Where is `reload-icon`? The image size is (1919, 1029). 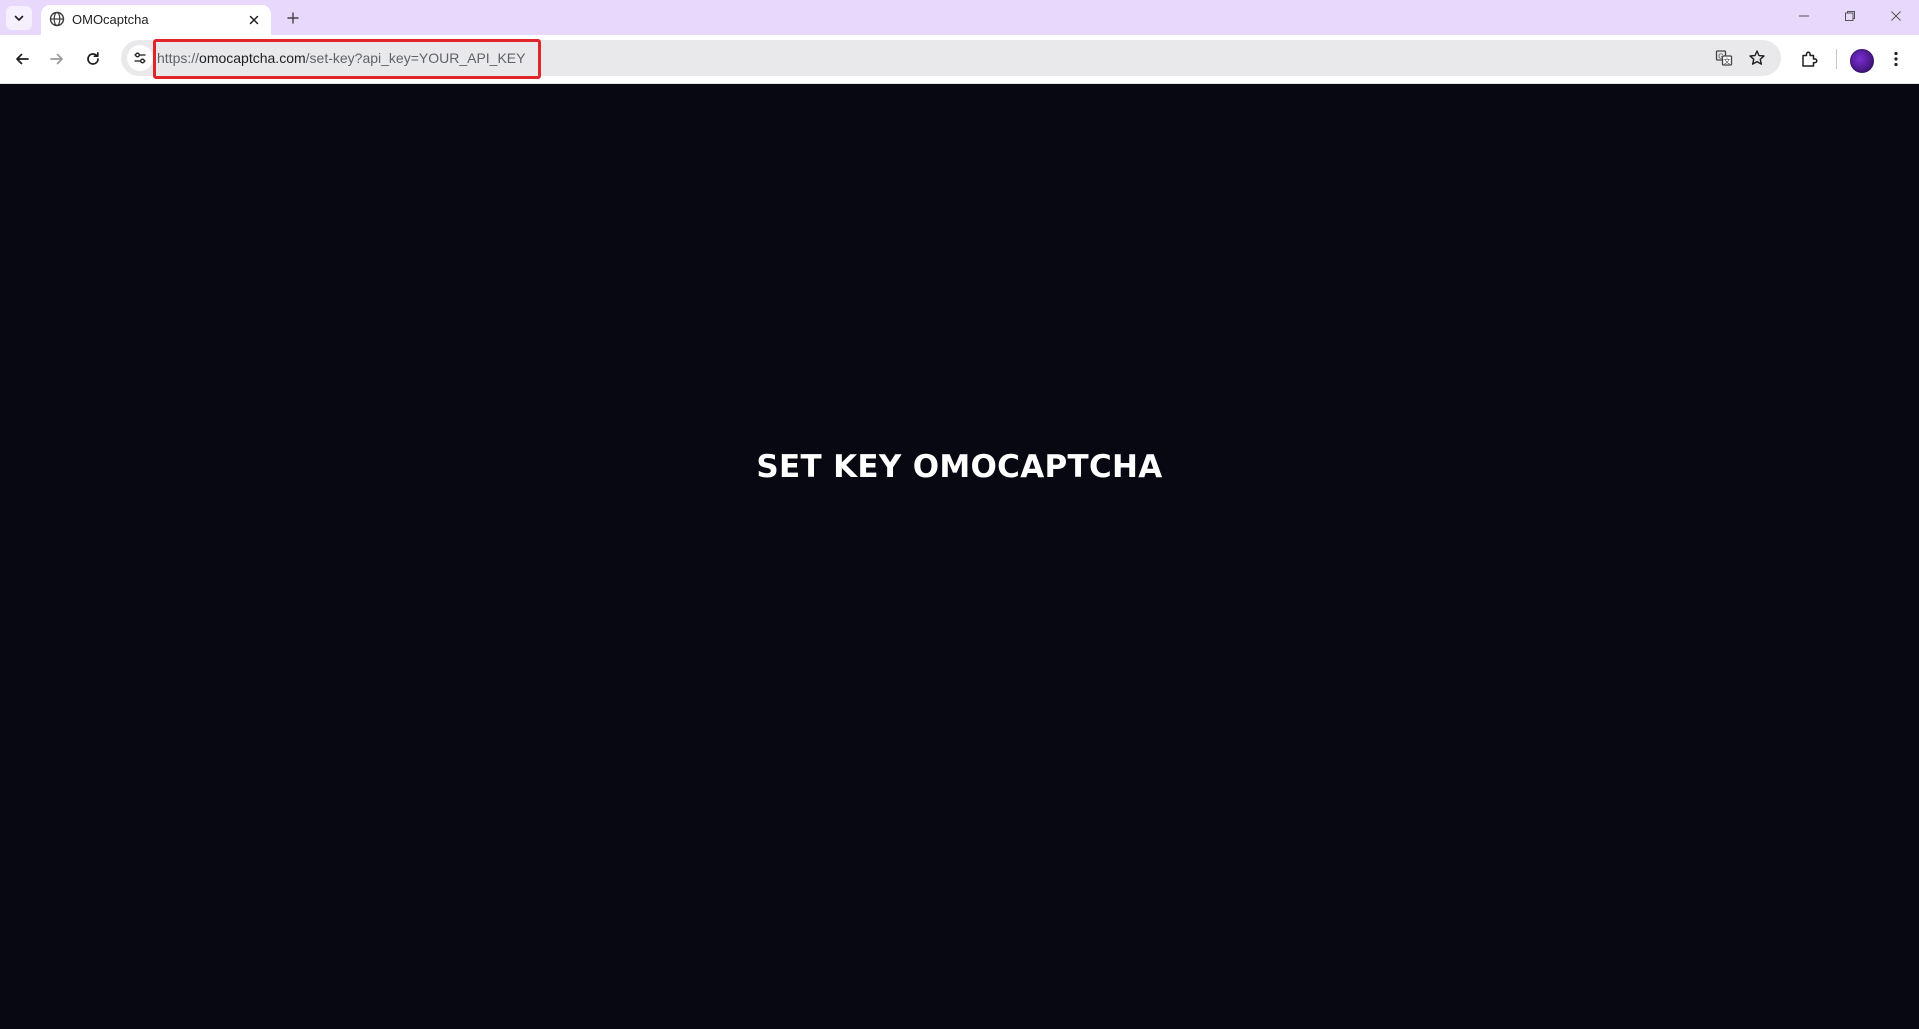
reload-icon is located at coordinates (93, 59).